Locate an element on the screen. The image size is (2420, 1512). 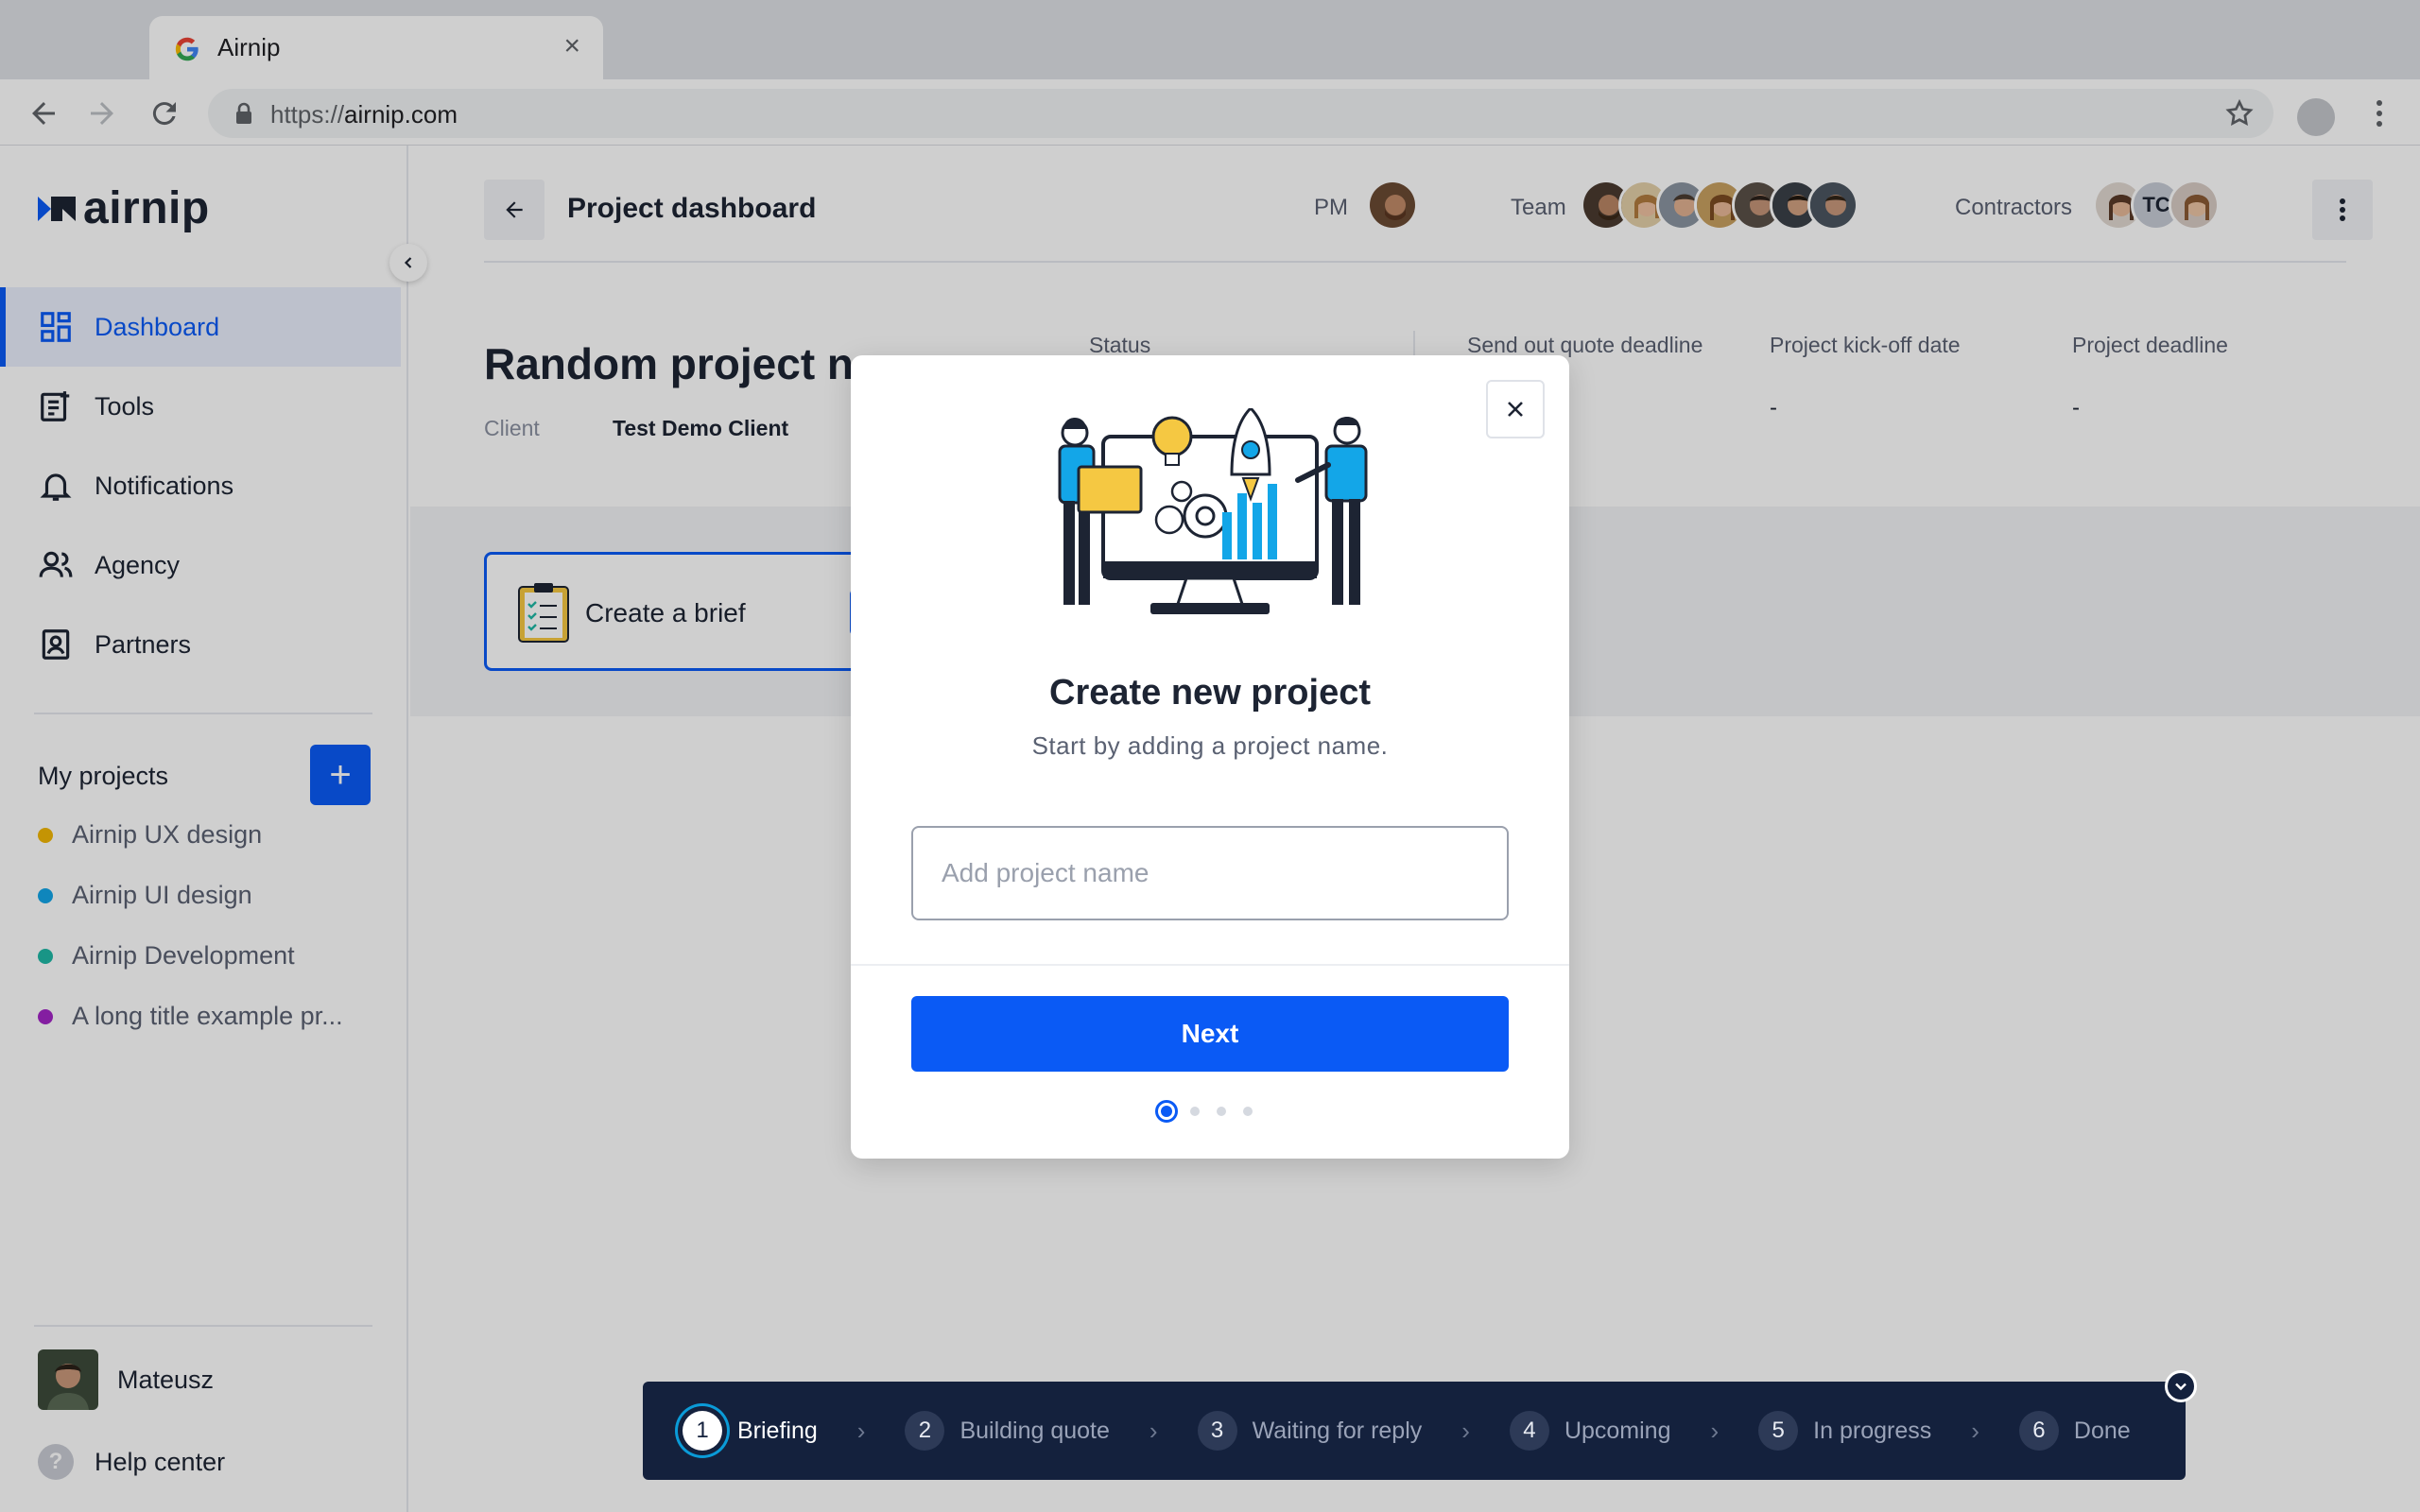
step-label: Upcoming is located at coordinates (1617, 1430).